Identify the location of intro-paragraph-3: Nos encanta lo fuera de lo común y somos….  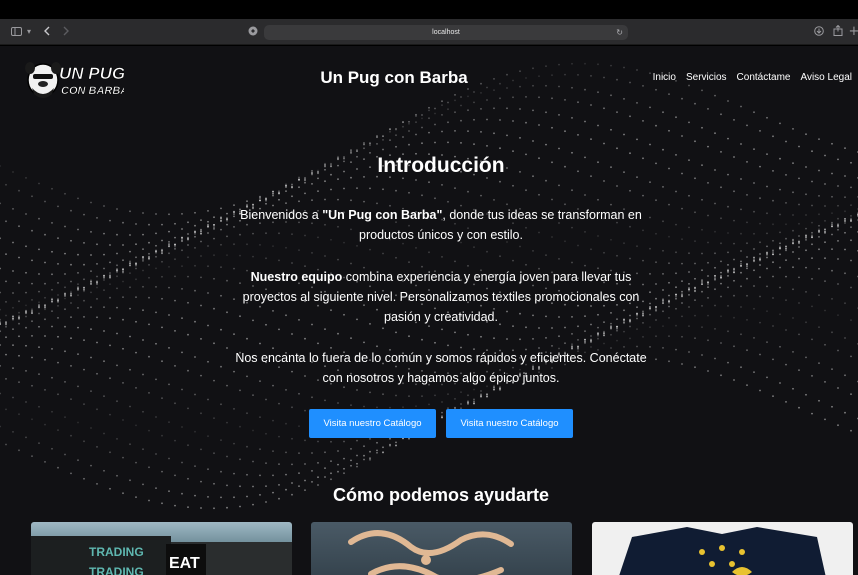
(441, 368).